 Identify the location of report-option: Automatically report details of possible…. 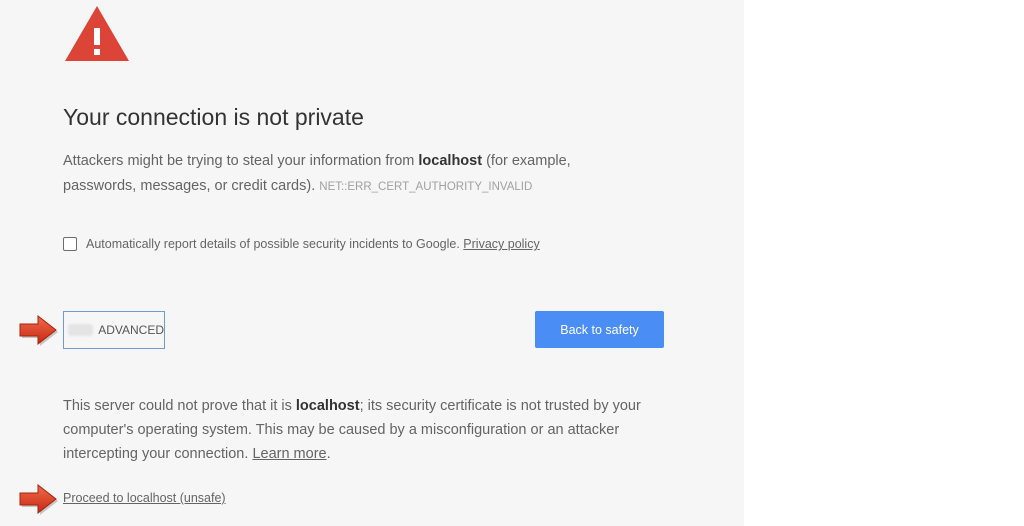
(301, 244).